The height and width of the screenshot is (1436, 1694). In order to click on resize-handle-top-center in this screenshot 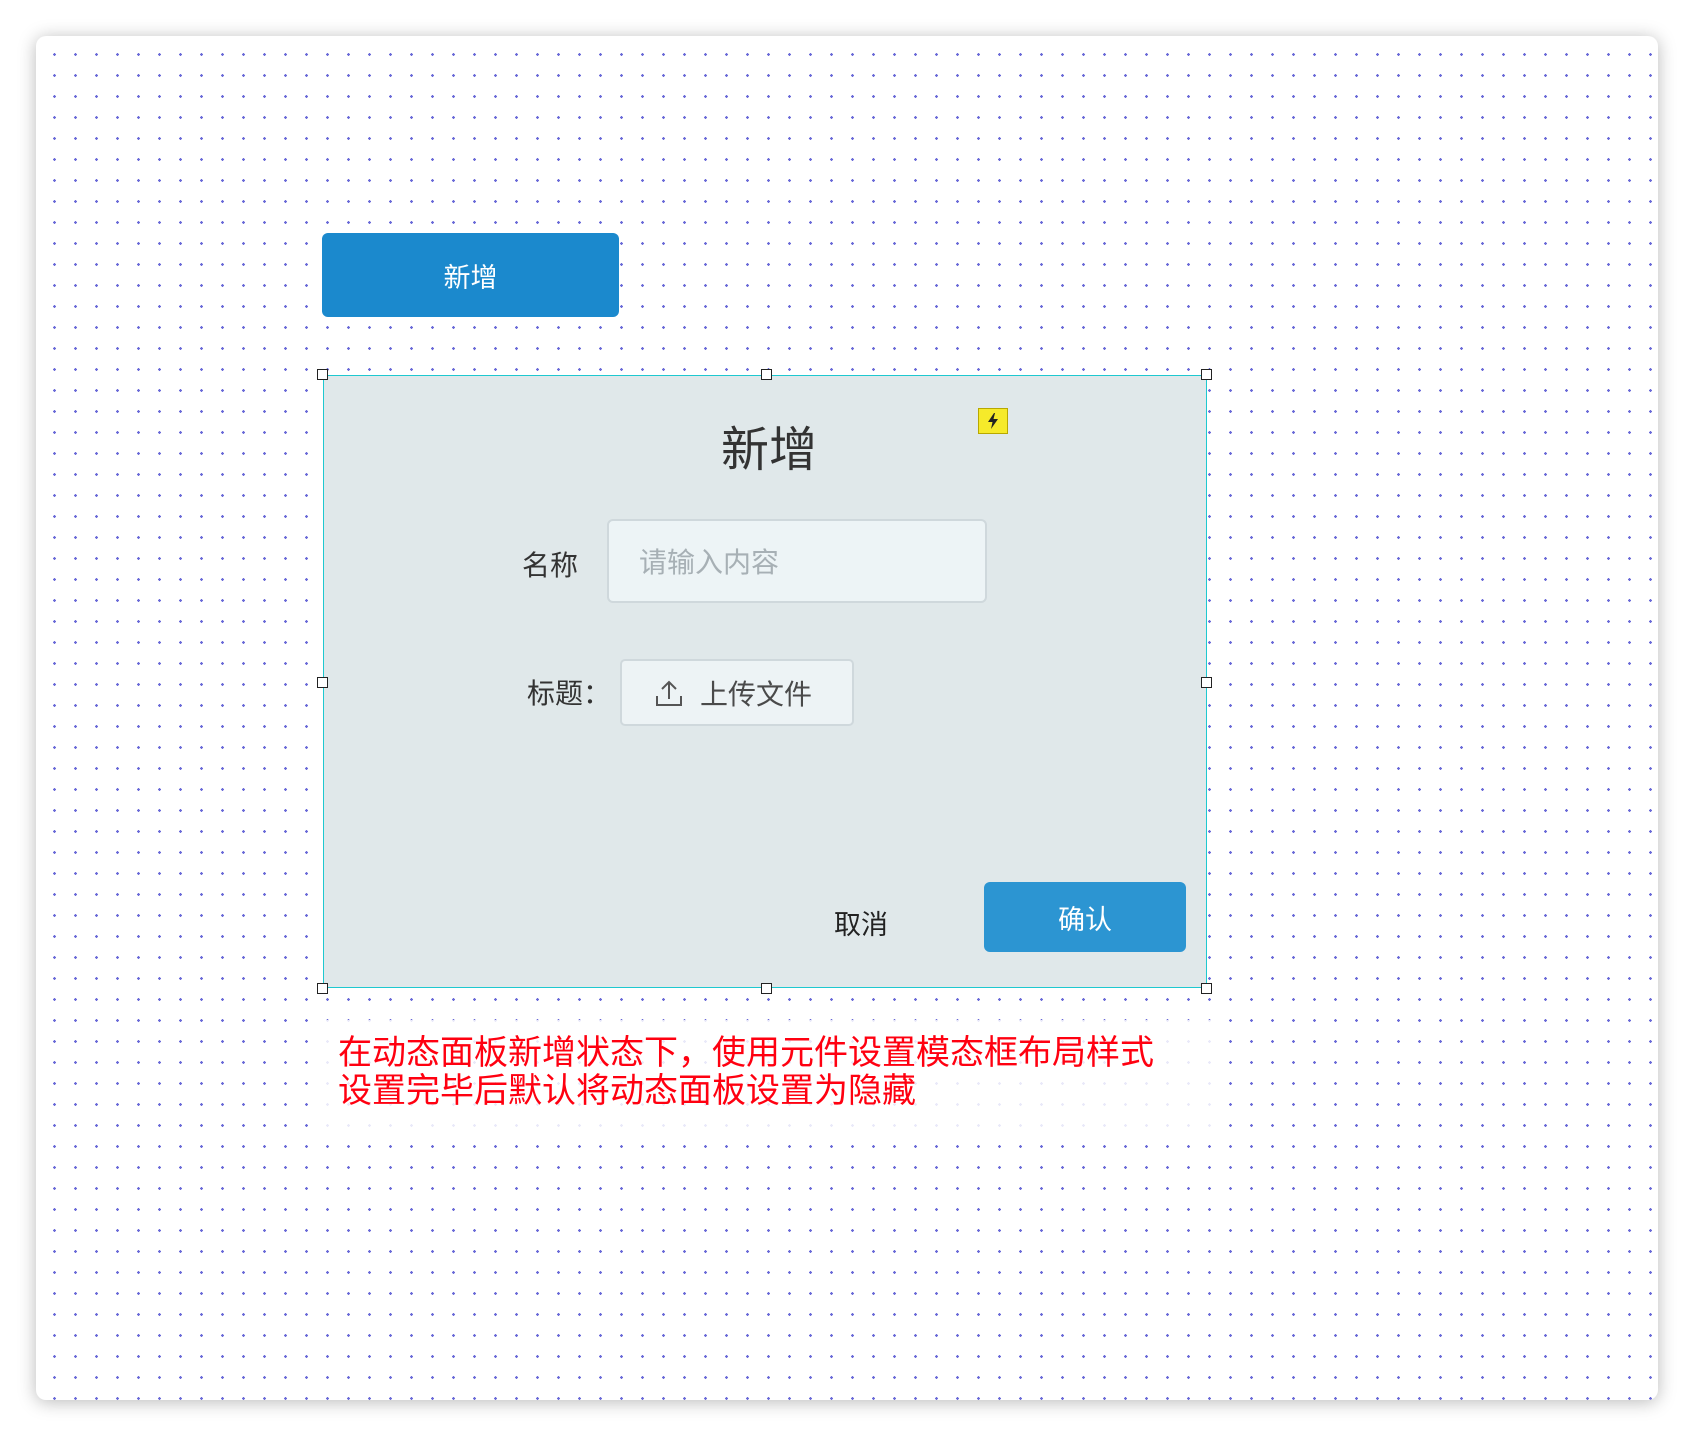, I will do `click(766, 374)`.